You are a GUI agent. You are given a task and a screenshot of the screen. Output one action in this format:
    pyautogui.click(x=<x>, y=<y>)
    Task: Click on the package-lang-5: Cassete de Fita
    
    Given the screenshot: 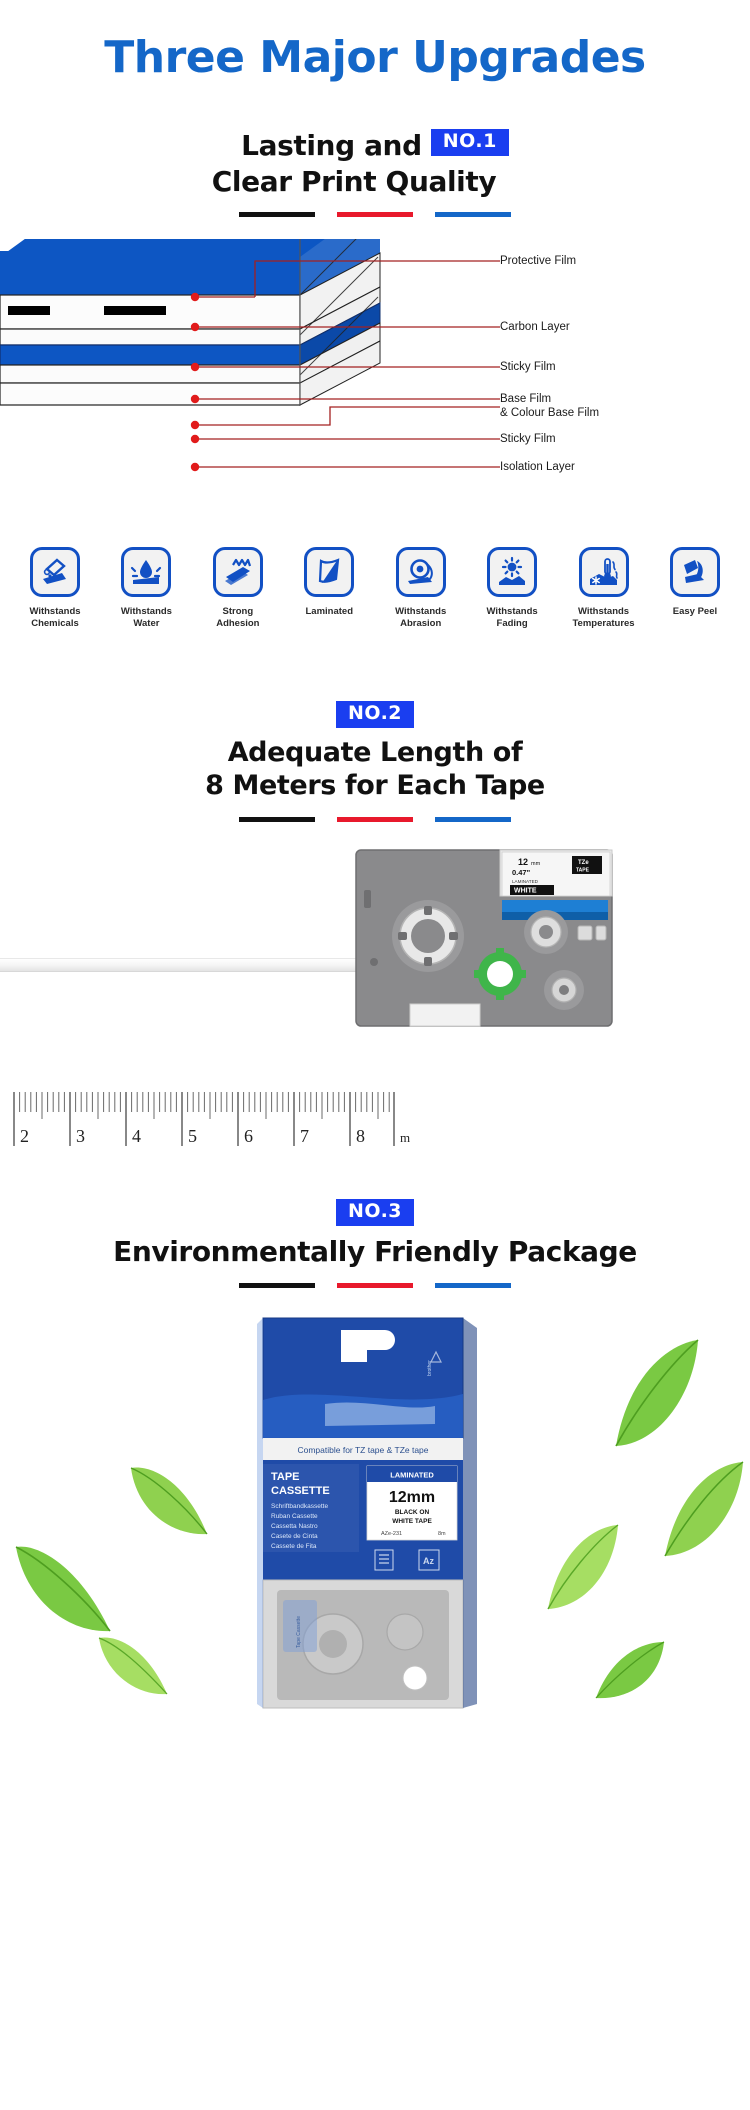 What is the action you would take?
    pyautogui.click(x=294, y=1546)
    